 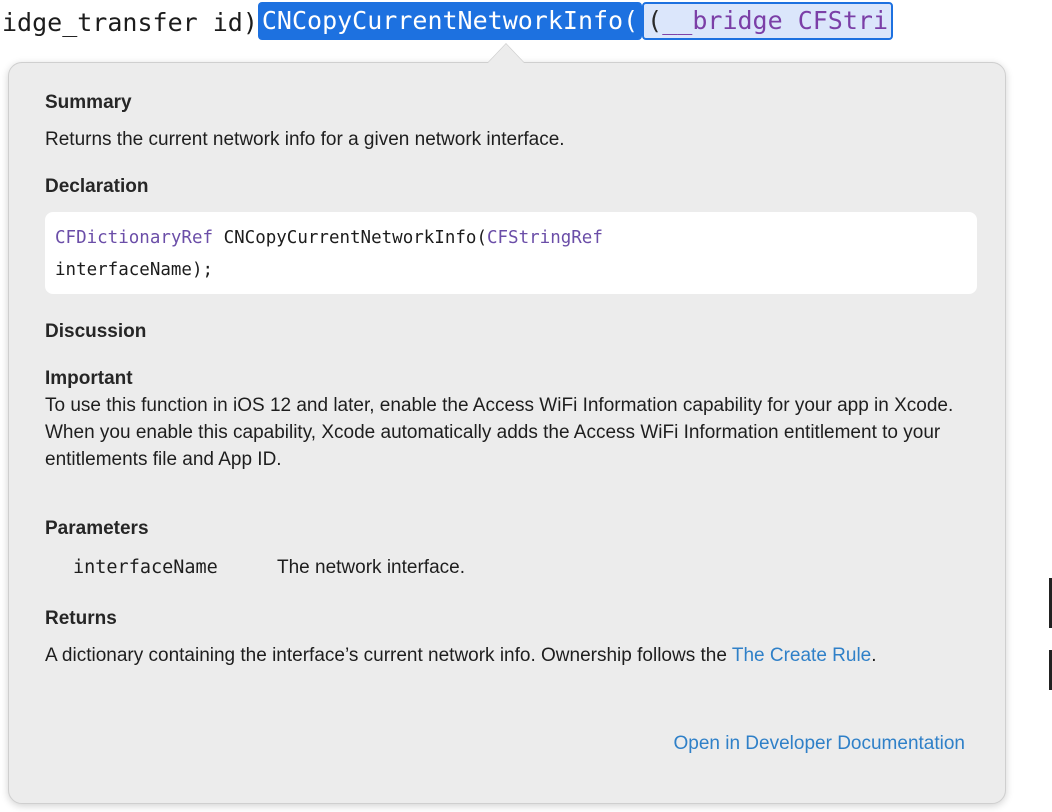 I want to click on function-name: CNCopyCurrentNetworkInfo(, so click(x=350, y=238).